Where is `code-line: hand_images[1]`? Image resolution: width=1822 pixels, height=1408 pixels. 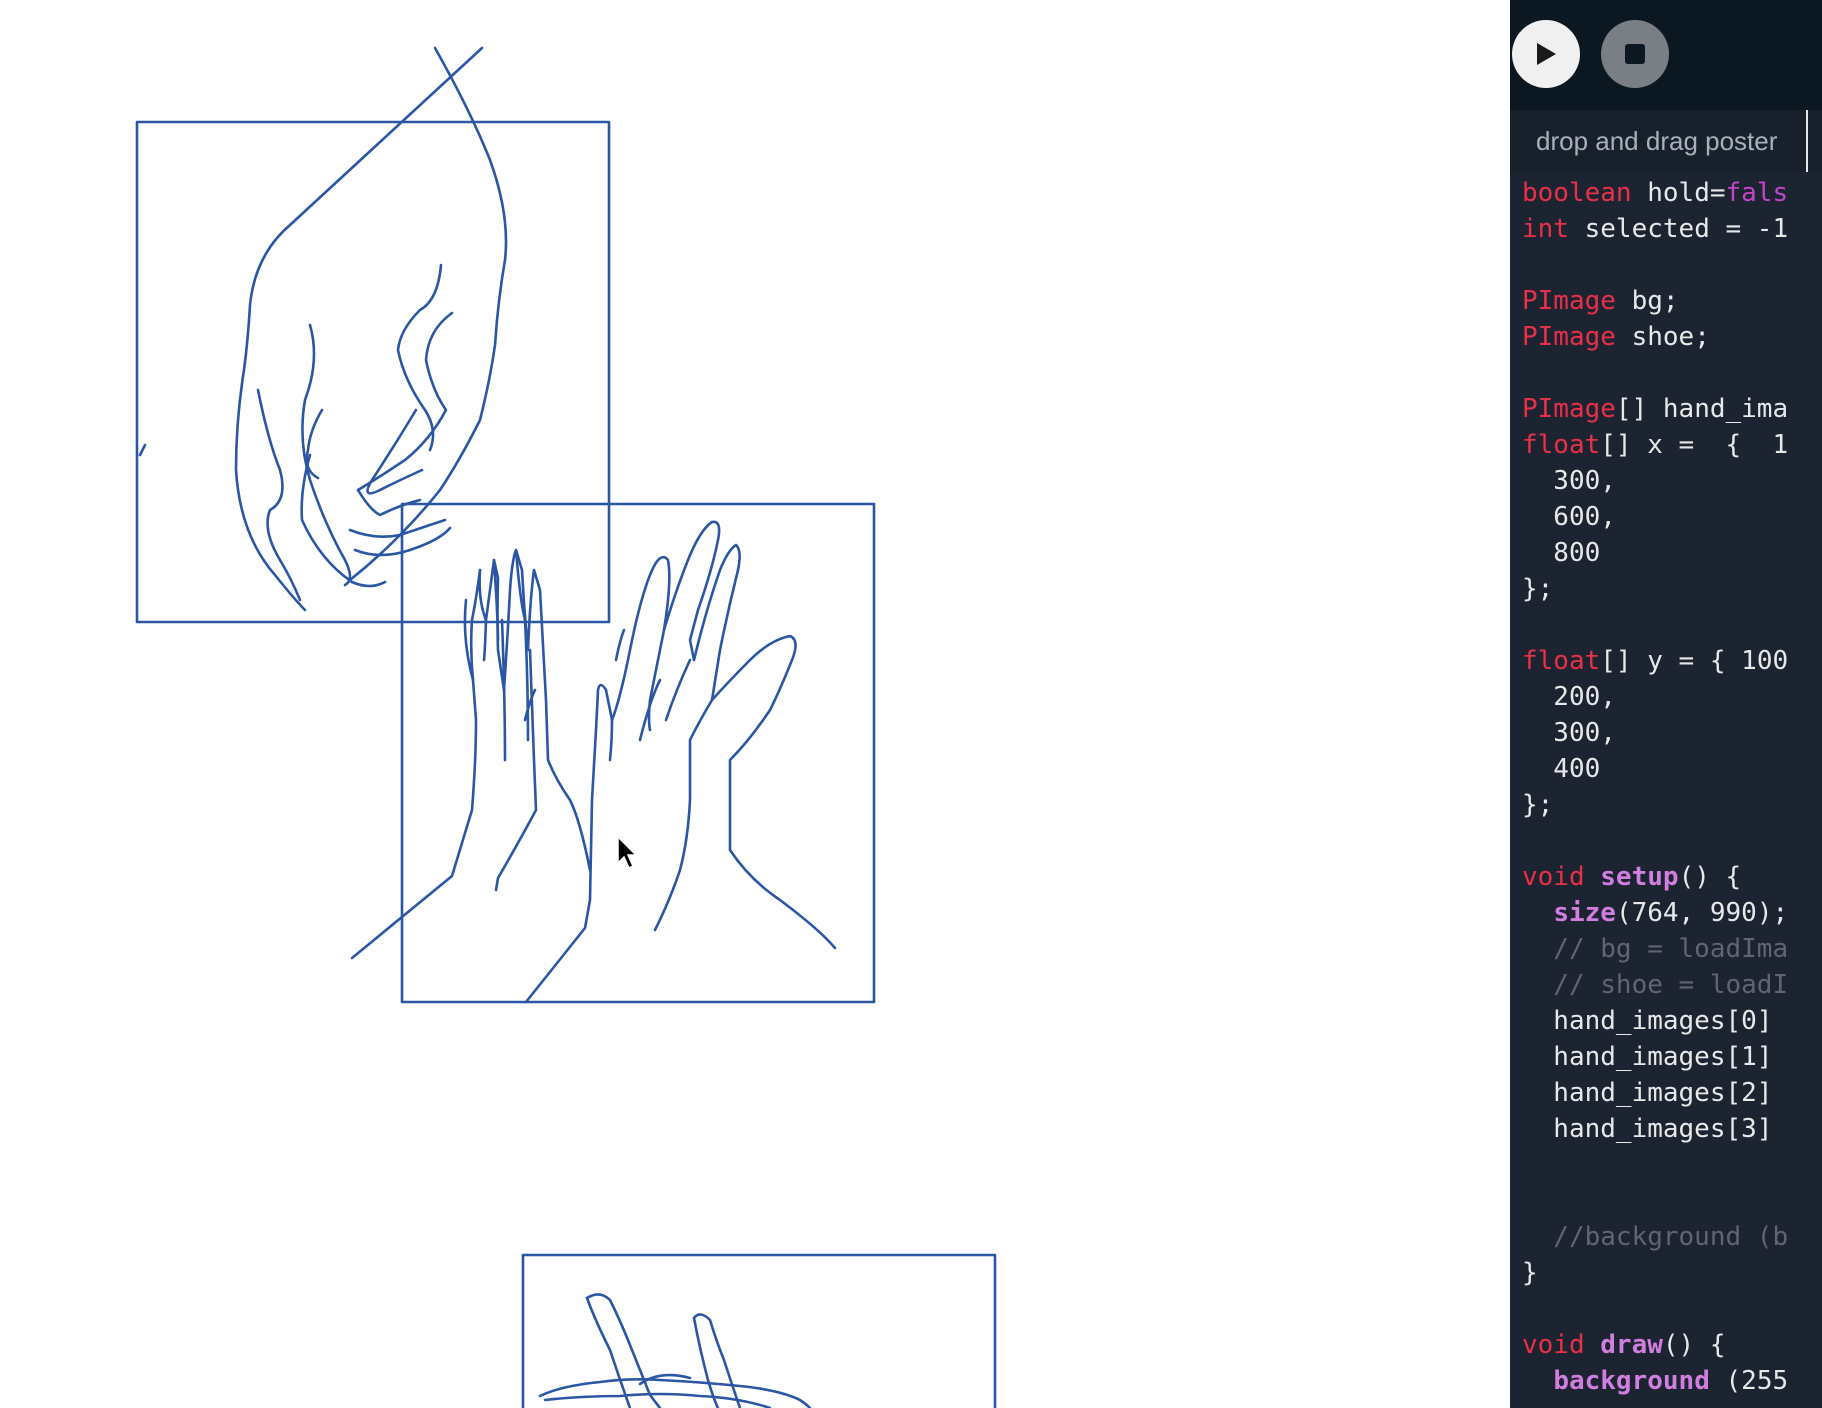
code-line: hand_images[1] is located at coordinates (1672, 1057).